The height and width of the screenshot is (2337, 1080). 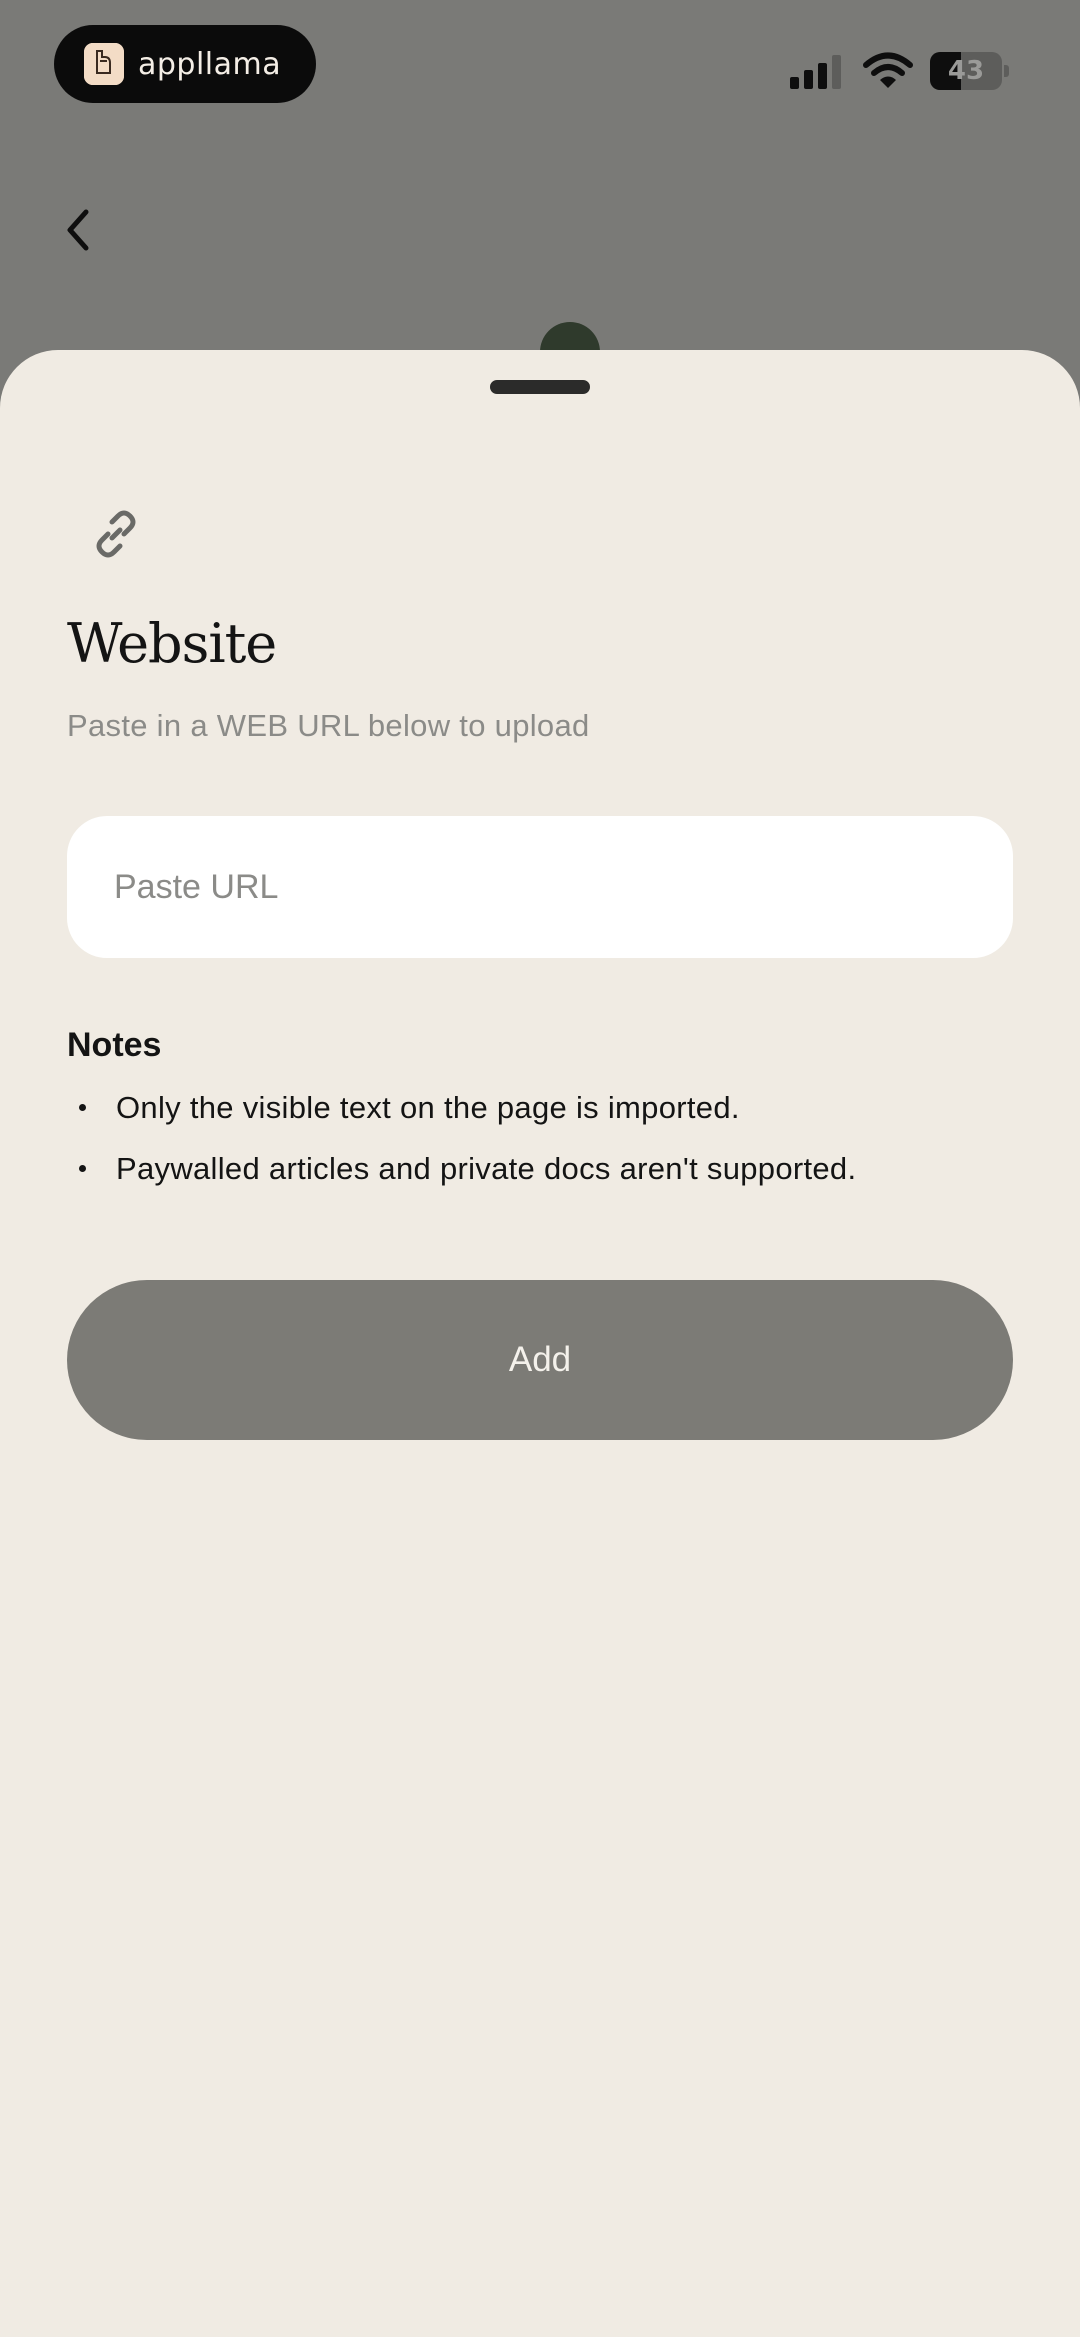 I want to click on url-input, so click(x=540, y=887).